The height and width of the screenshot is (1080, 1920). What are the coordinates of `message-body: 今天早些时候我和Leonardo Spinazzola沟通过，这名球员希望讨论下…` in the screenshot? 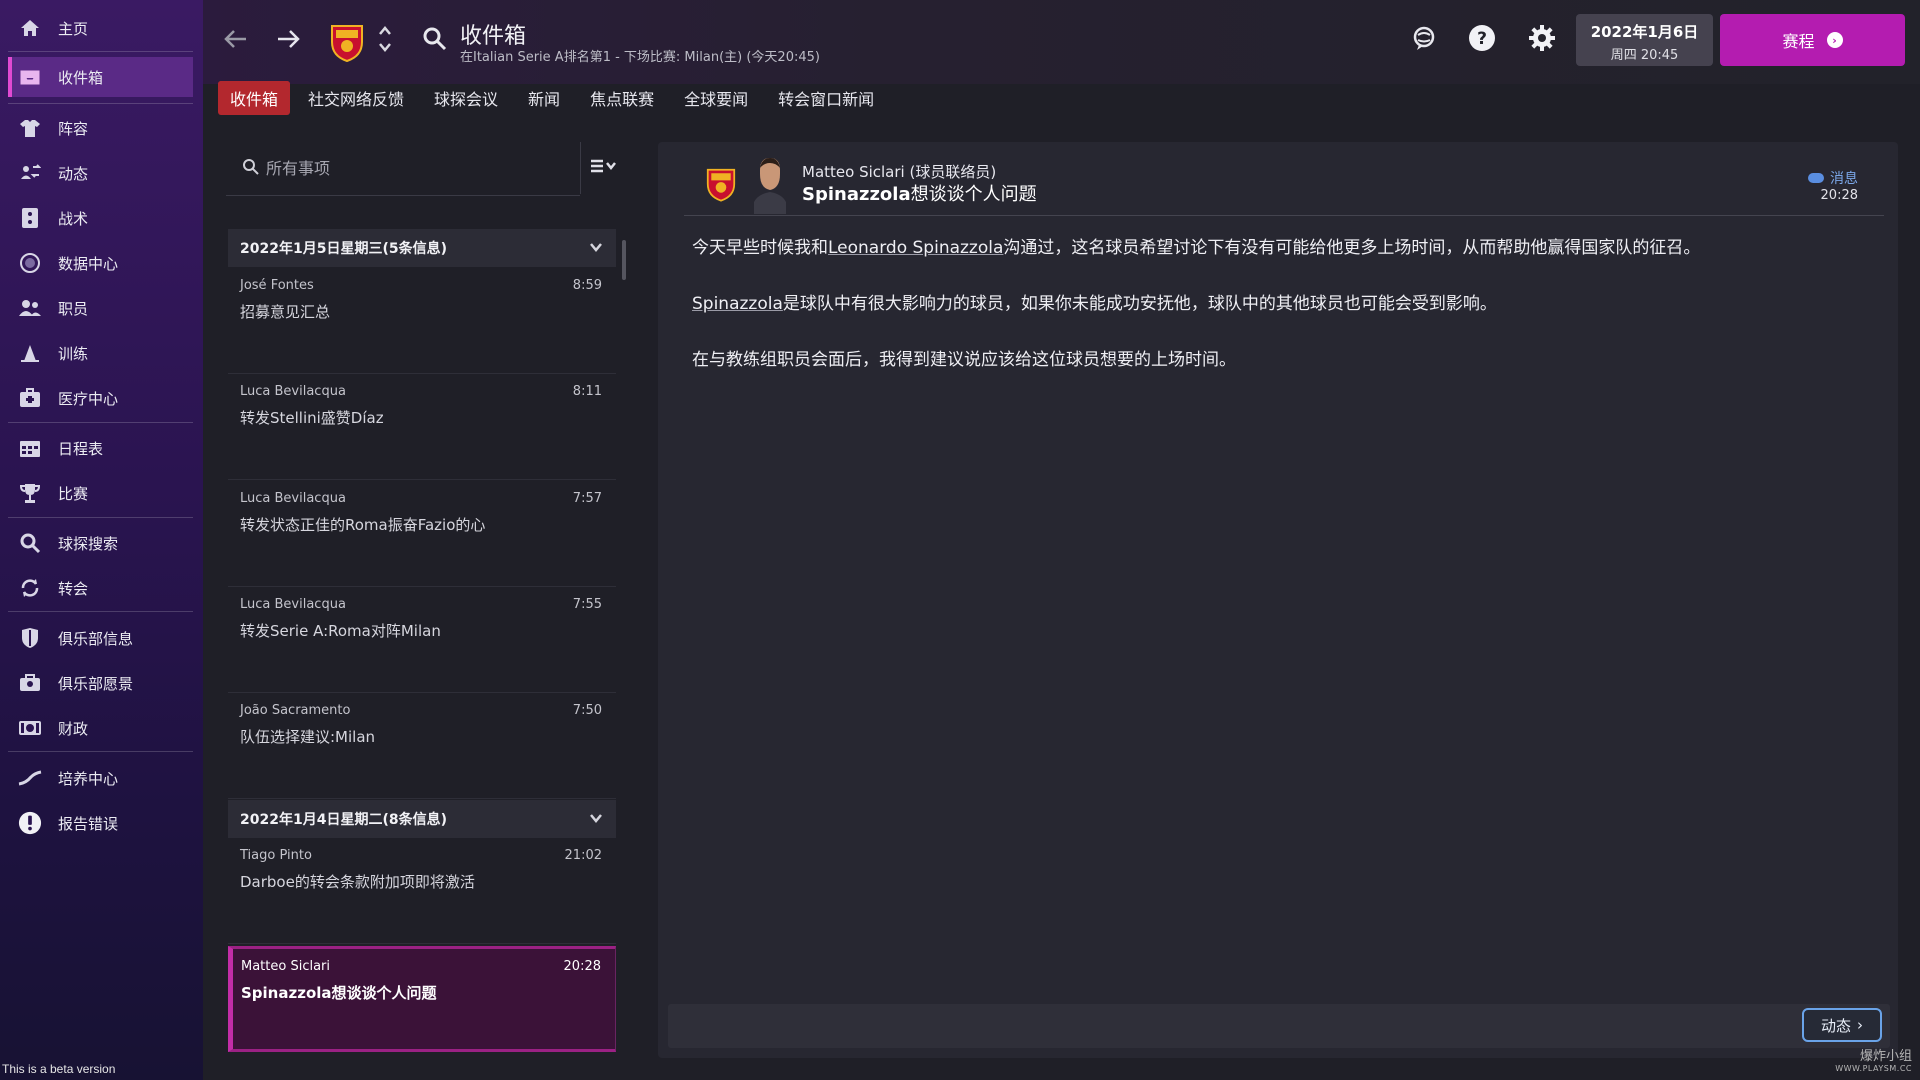 It's located at (1282, 321).